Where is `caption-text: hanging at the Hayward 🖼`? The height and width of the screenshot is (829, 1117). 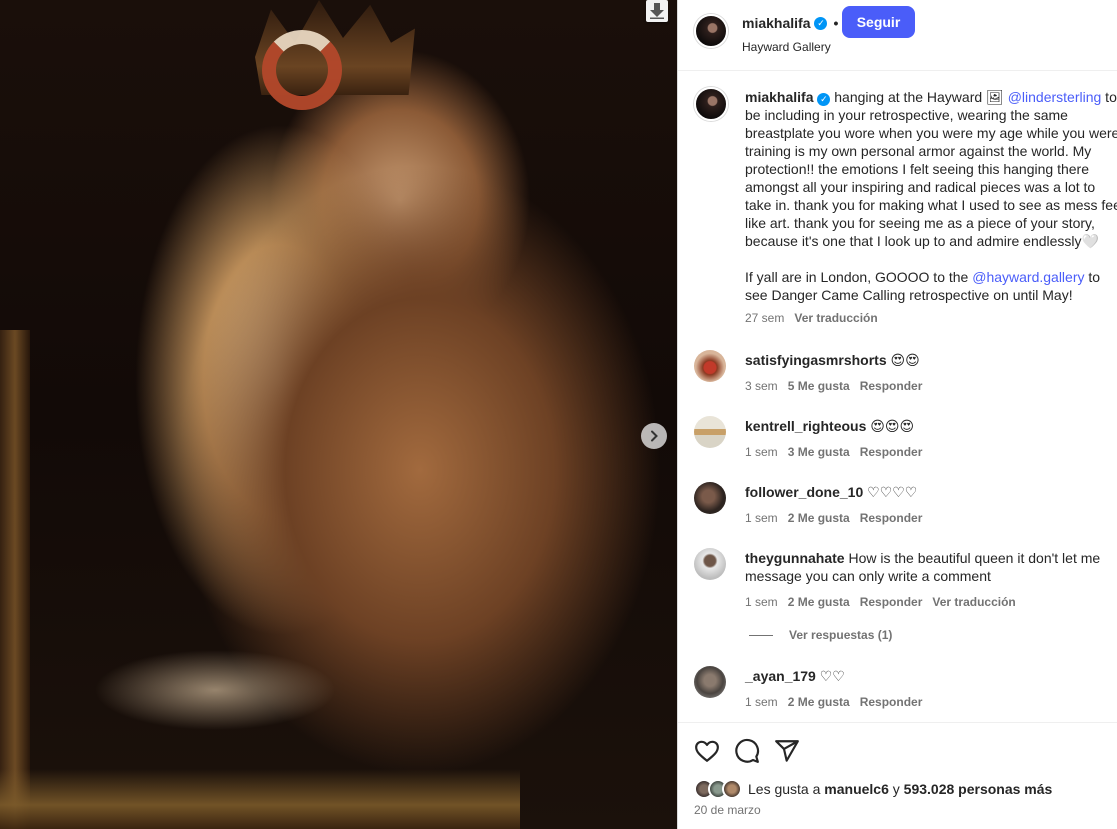
caption-text: hanging at the Hayward 🖼 is located at coordinates (921, 97).